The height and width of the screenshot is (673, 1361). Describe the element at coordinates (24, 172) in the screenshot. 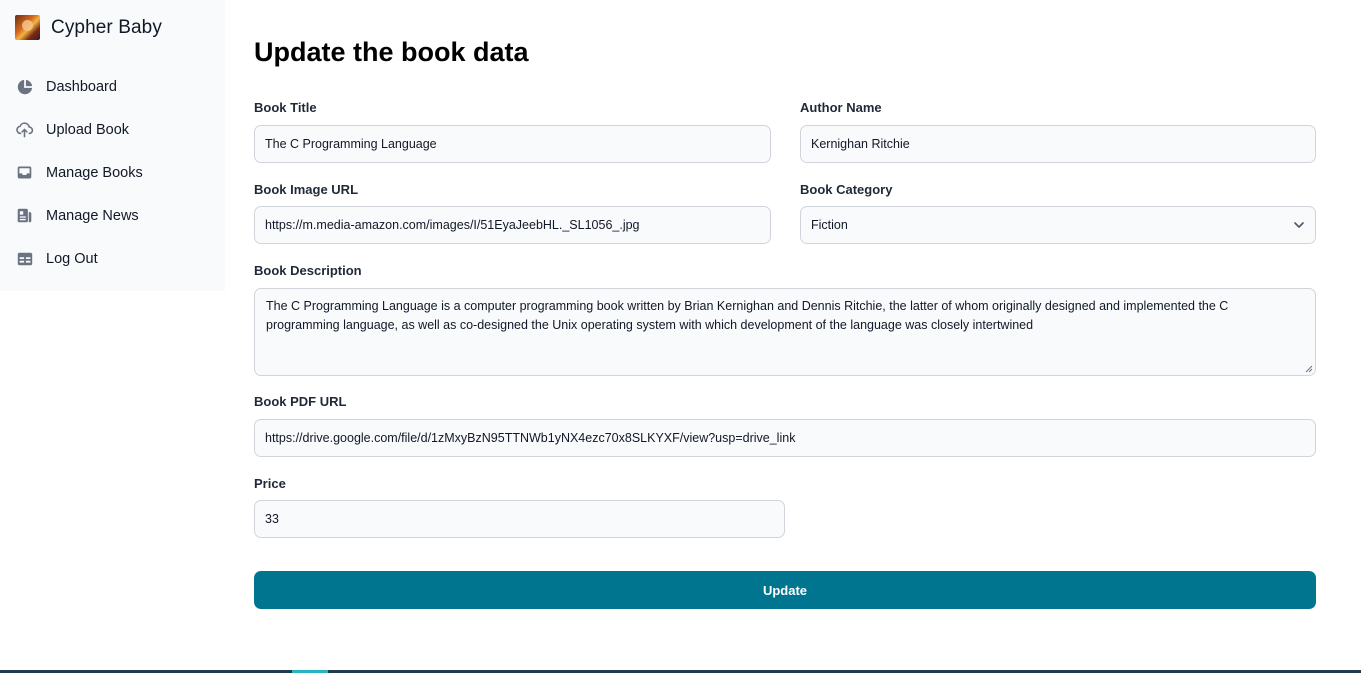

I see `inbox-icon` at that location.